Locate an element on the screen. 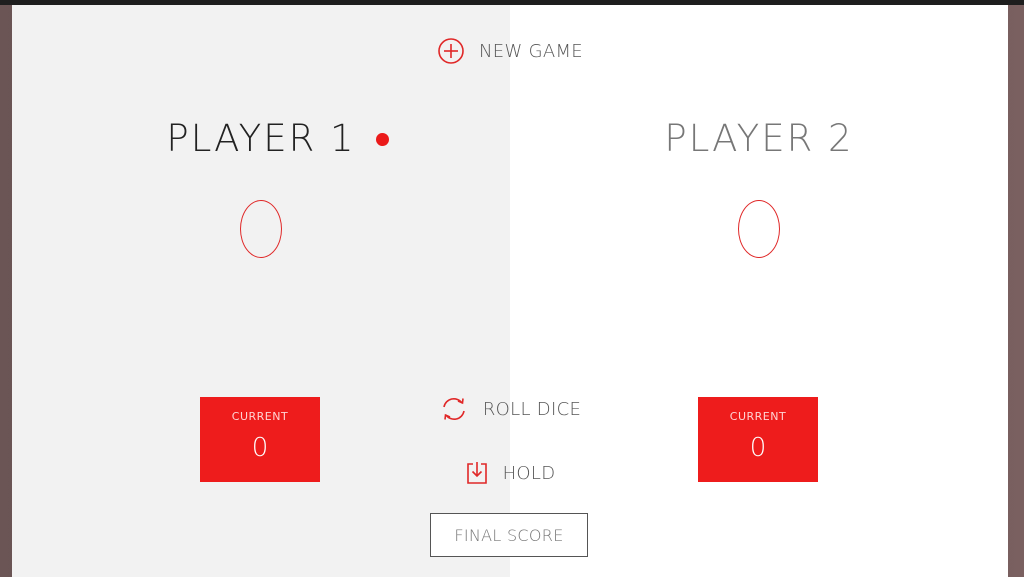  new-game-button: NEW GAME is located at coordinates (510, 51).